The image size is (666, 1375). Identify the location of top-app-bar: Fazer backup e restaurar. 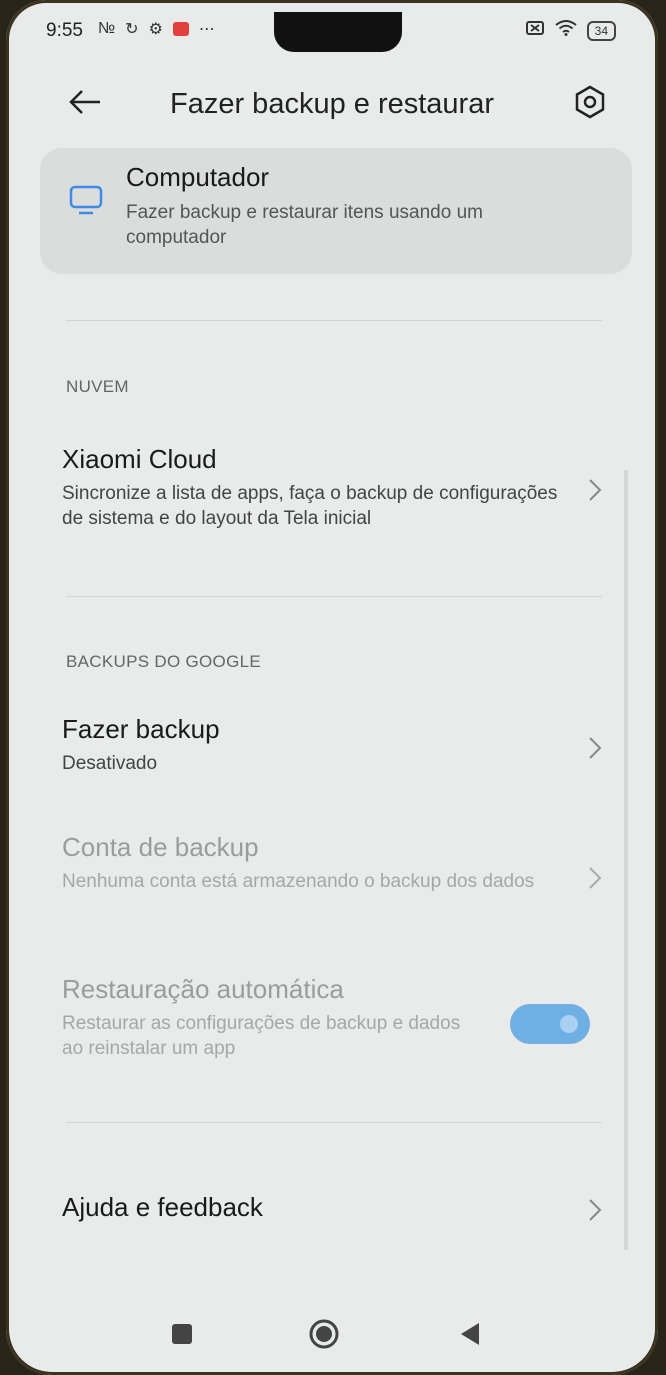
(332, 102).